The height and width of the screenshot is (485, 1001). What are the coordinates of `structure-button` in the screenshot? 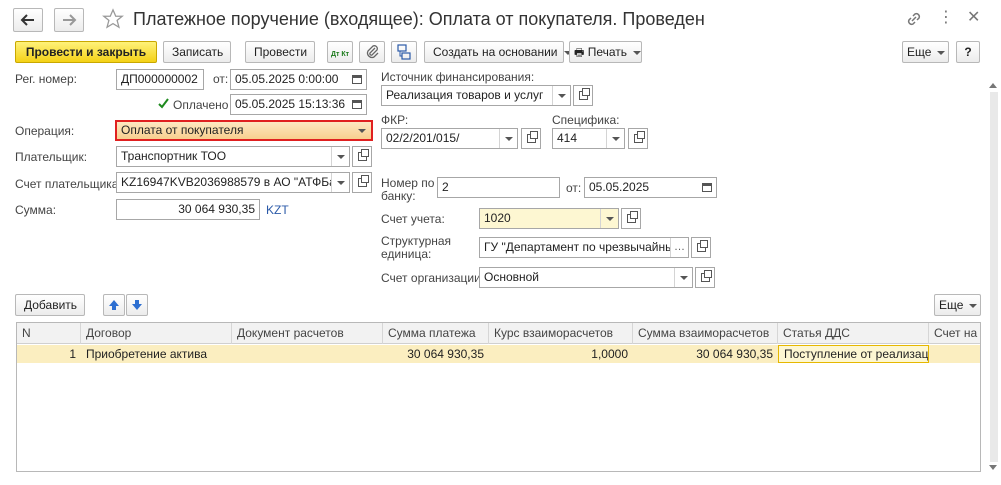 It's located at (404, 52).